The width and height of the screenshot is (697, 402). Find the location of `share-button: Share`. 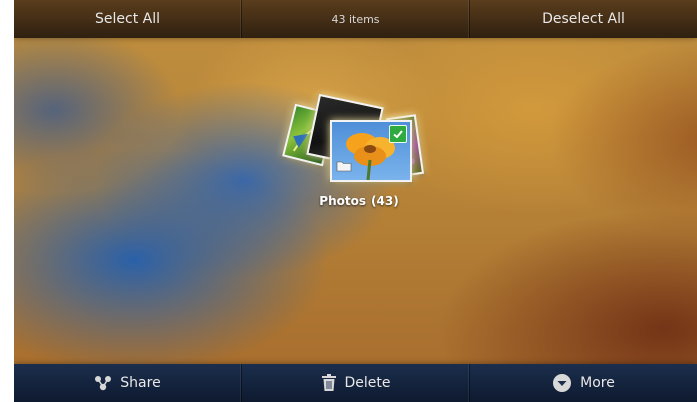

share-button: Share is located at coordinates (128, 383).